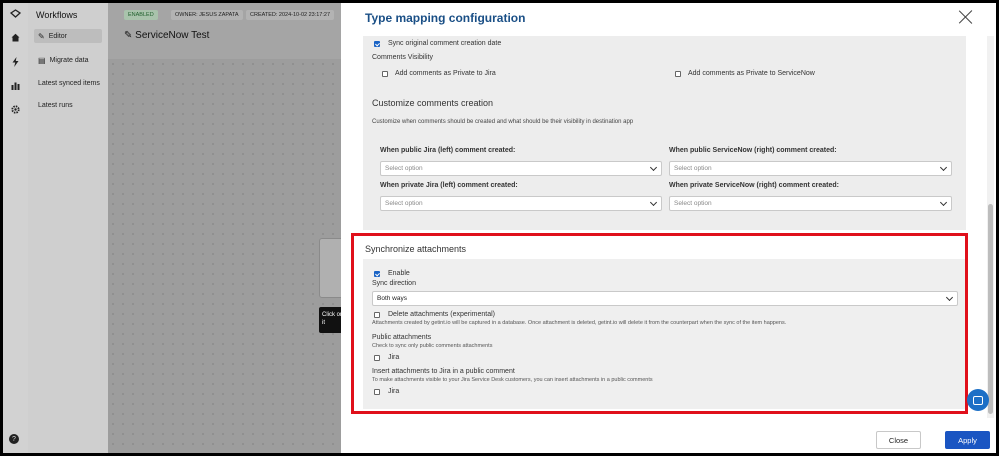 This screenshot has width=999, height=456. I want to click on sidebar-item-label: Latest synced items, so click(69, 83).